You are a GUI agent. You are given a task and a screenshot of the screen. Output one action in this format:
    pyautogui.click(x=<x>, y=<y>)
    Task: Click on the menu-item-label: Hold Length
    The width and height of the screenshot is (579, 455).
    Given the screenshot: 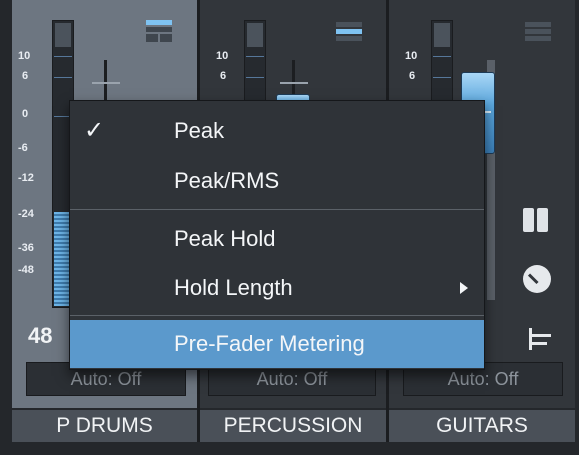 What is the action you would take?
    pyautogui.click(x=233, y=287)
    